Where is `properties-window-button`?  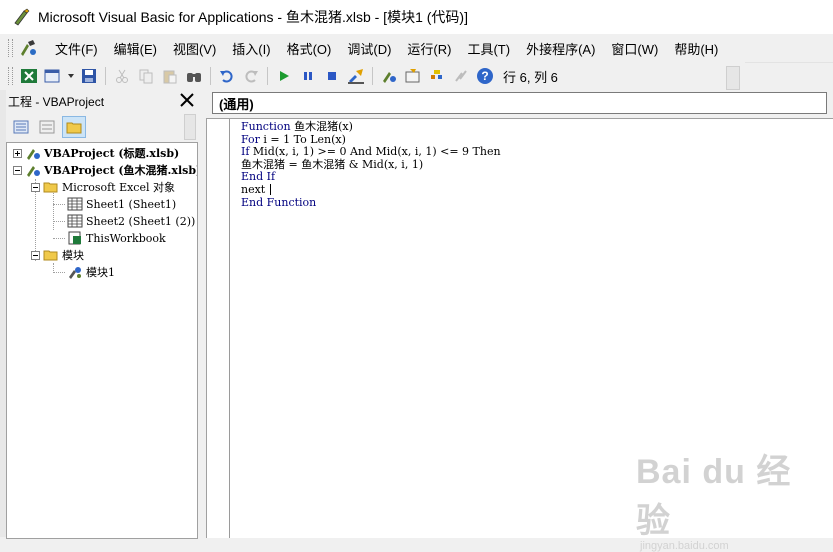
properties-window-button is located at coordinates (413, 76).